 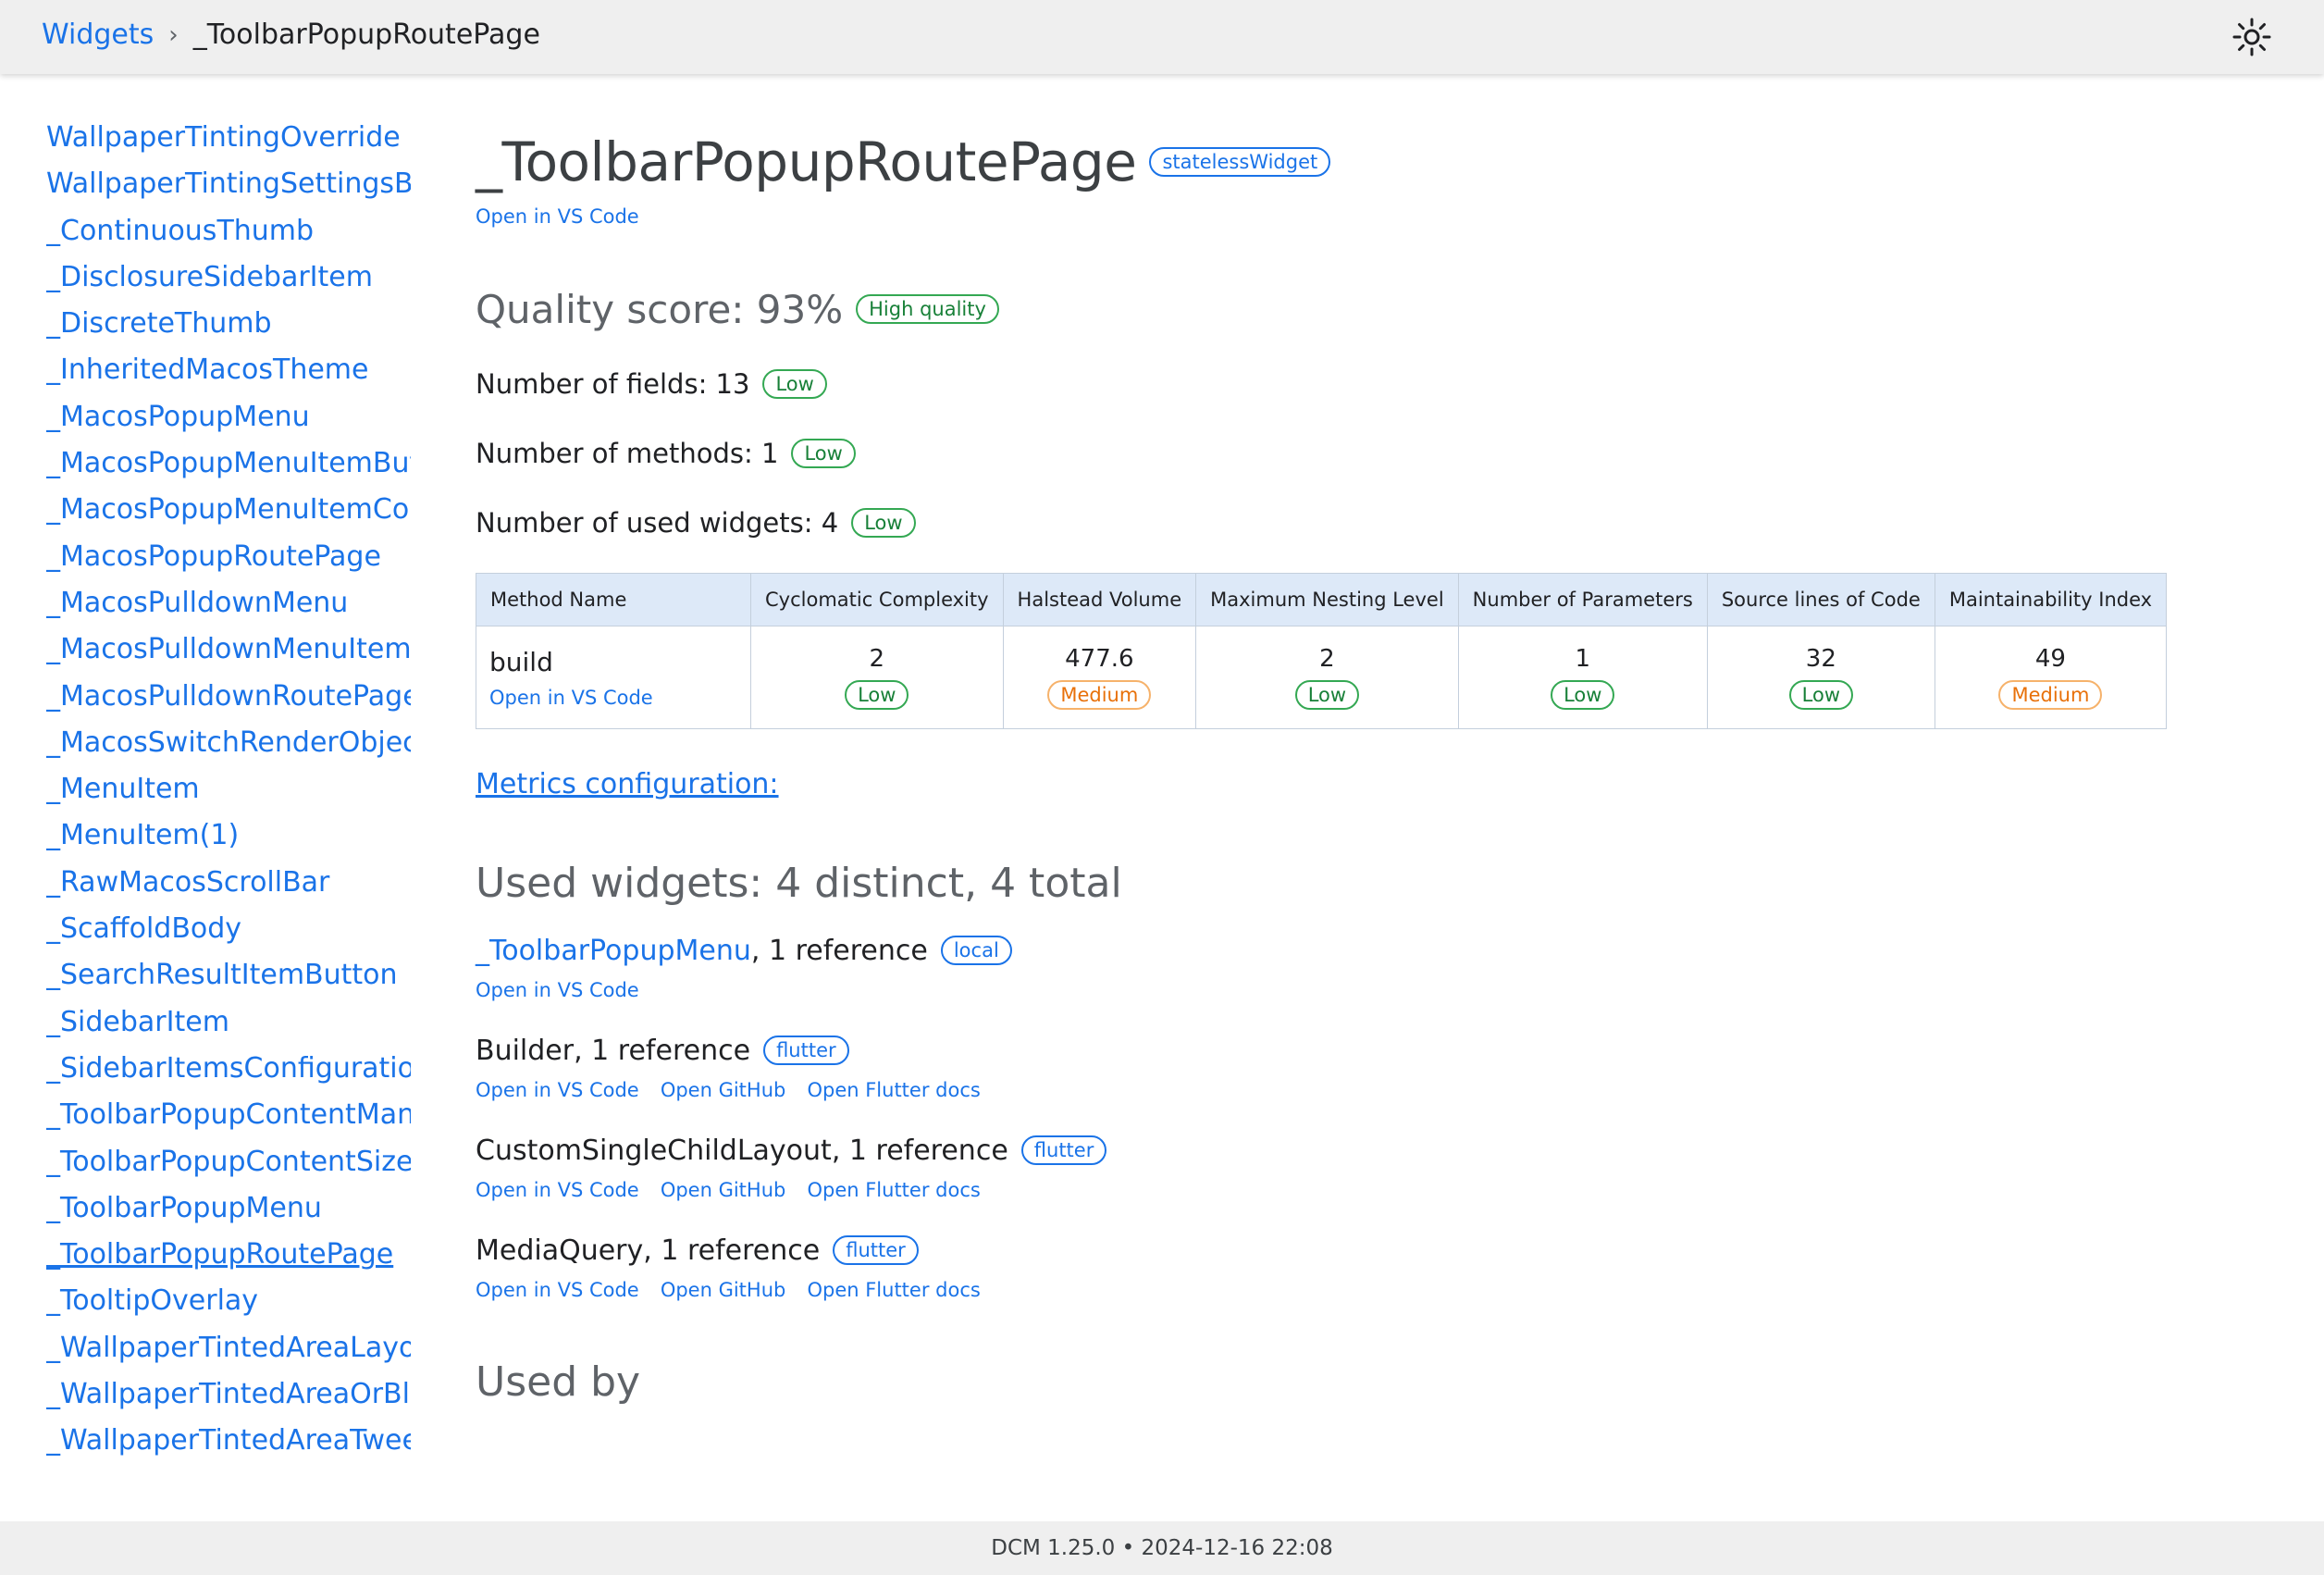 I want to click on sidebar-item: _WallpaperTintedAreaOrBlurBuilder, so click(x=228, y=1394).